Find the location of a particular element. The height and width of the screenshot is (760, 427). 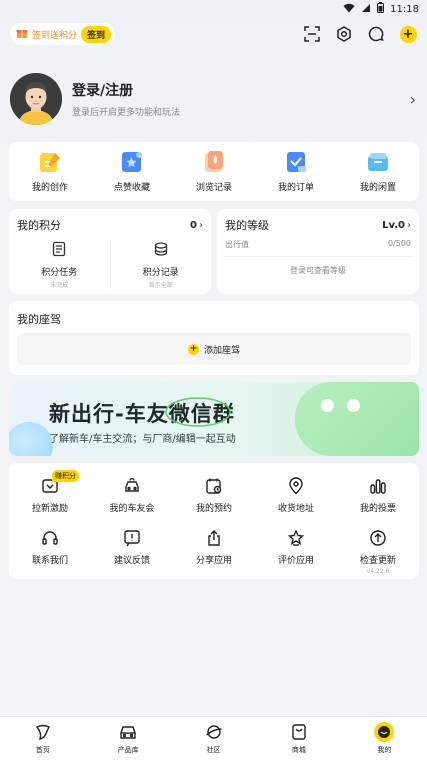

idle-icon is located at coordinates (378, 162).